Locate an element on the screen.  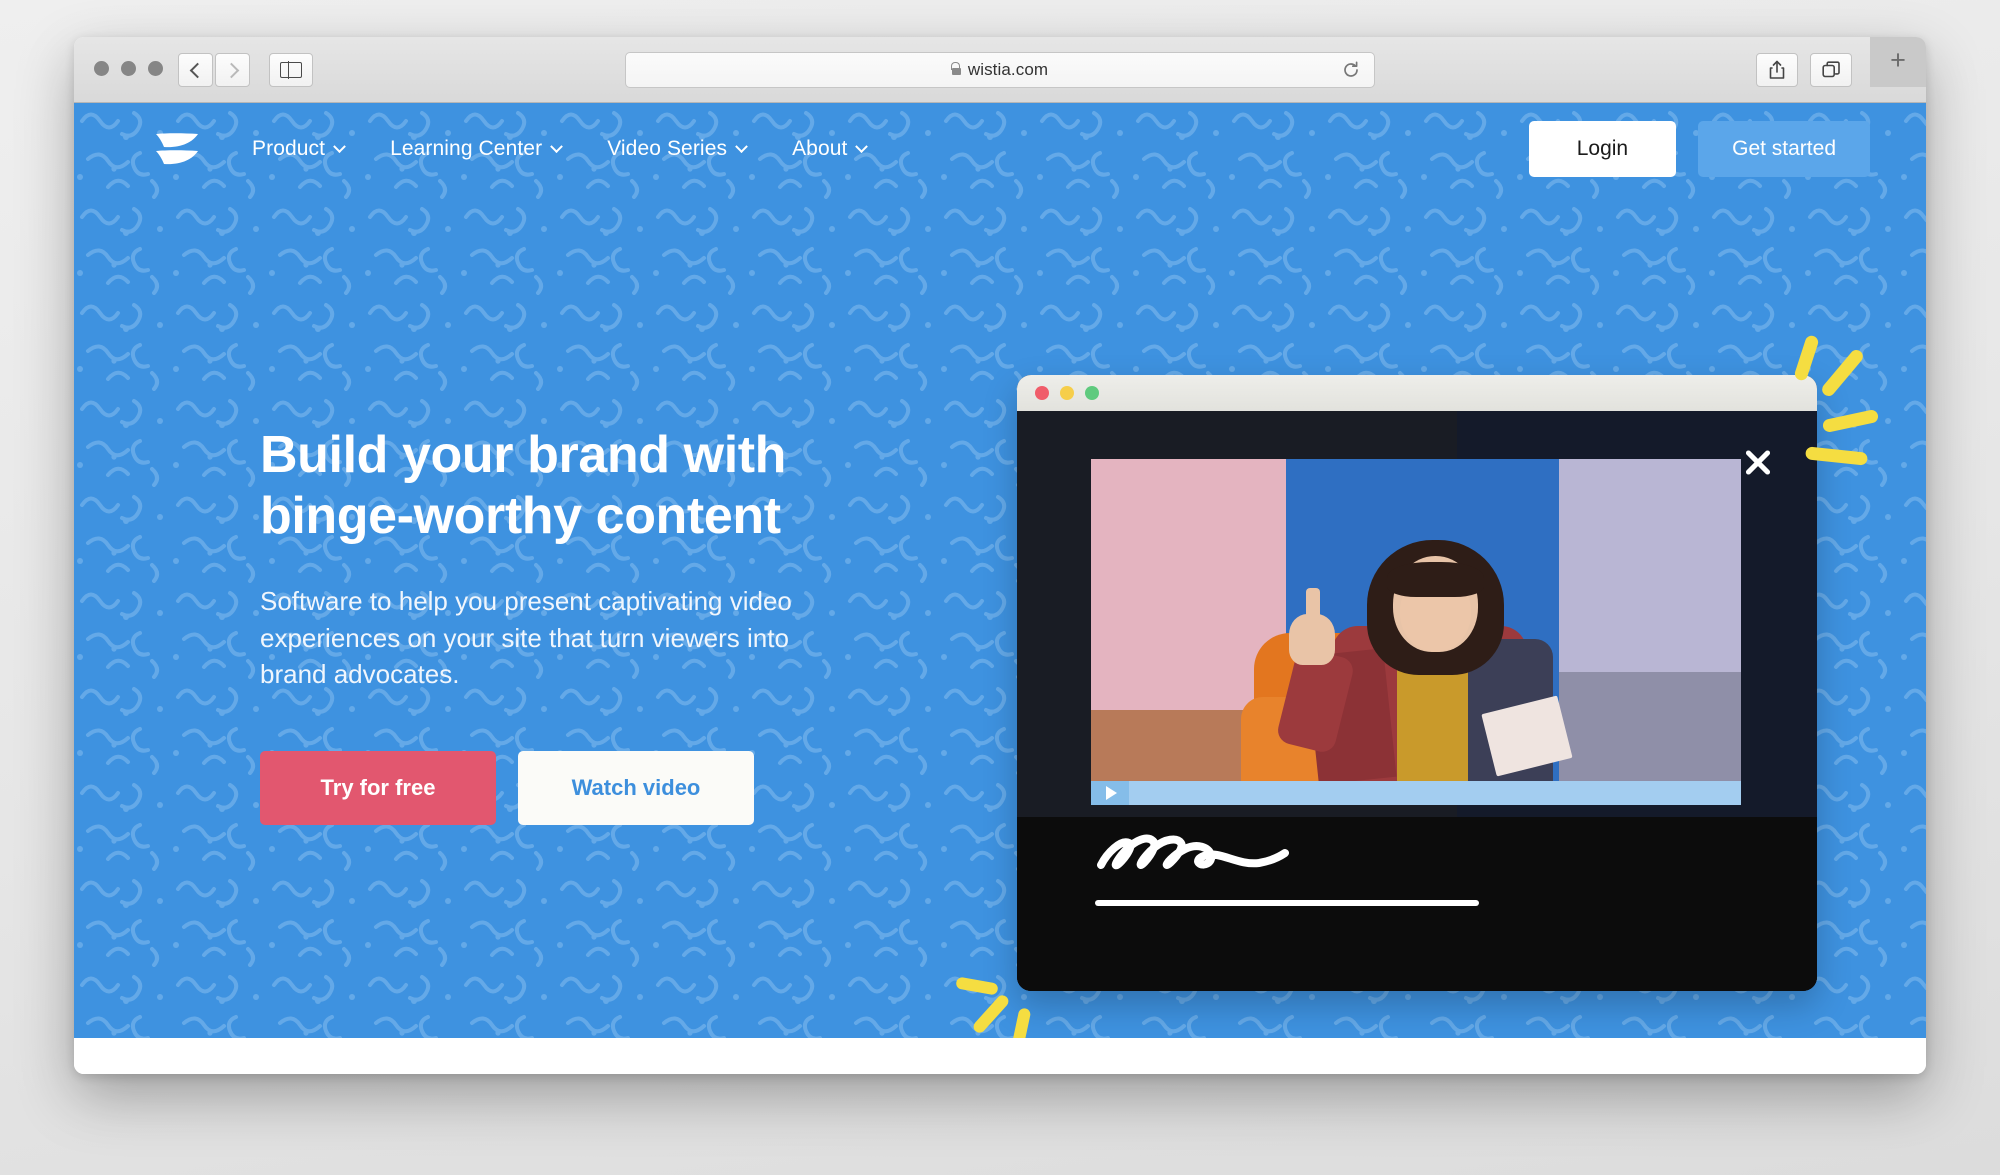
nav-item-about: About is located at coordinates (830, 149).